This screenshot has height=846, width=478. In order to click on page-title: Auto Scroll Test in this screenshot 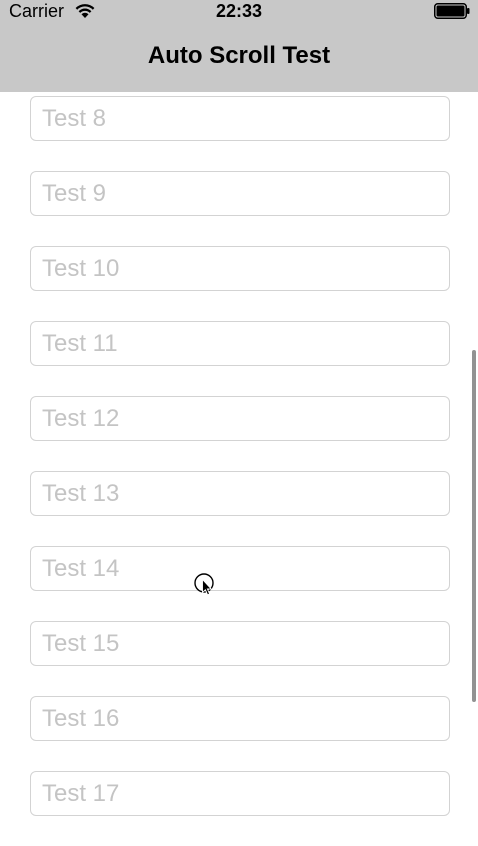, I will do `click(239, 55)`.